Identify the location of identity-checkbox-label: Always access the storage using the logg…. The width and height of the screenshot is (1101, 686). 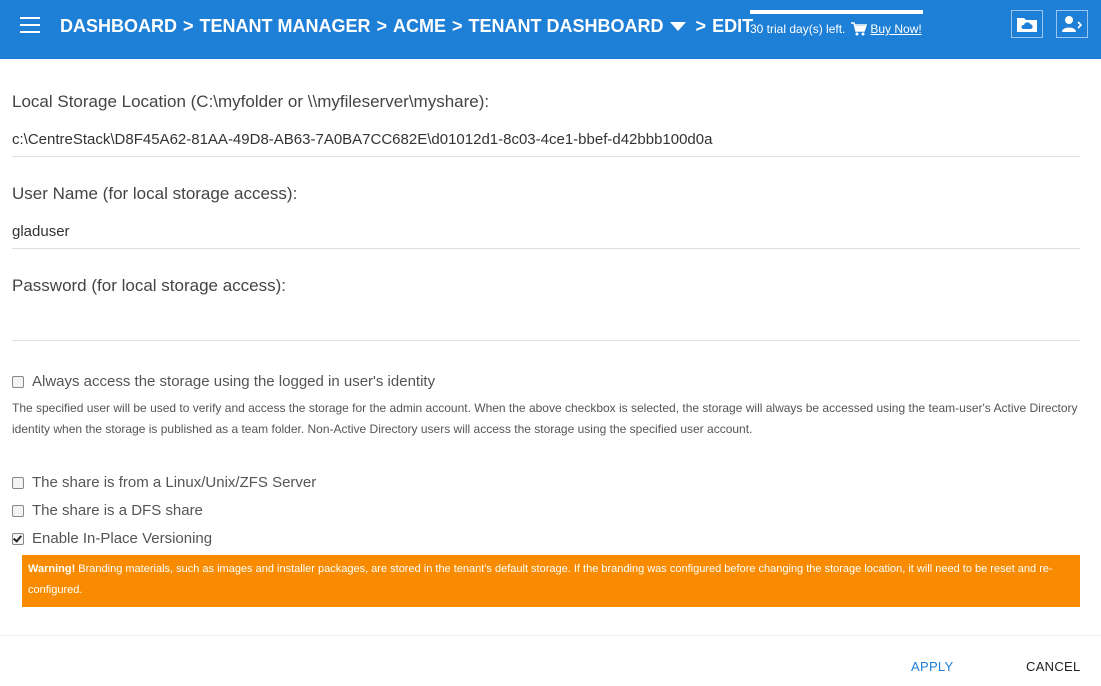
(233, 381).